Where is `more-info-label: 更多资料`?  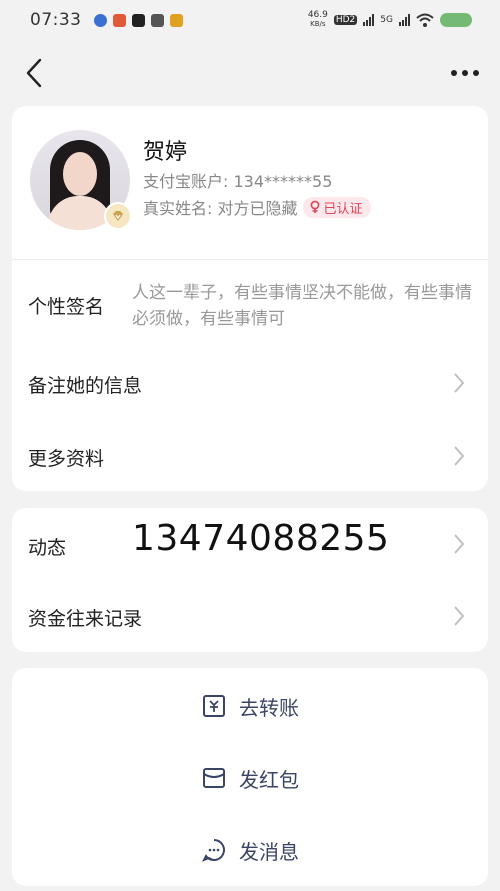
more-info-label: 更多资料 is located at coordinates (66, 459).